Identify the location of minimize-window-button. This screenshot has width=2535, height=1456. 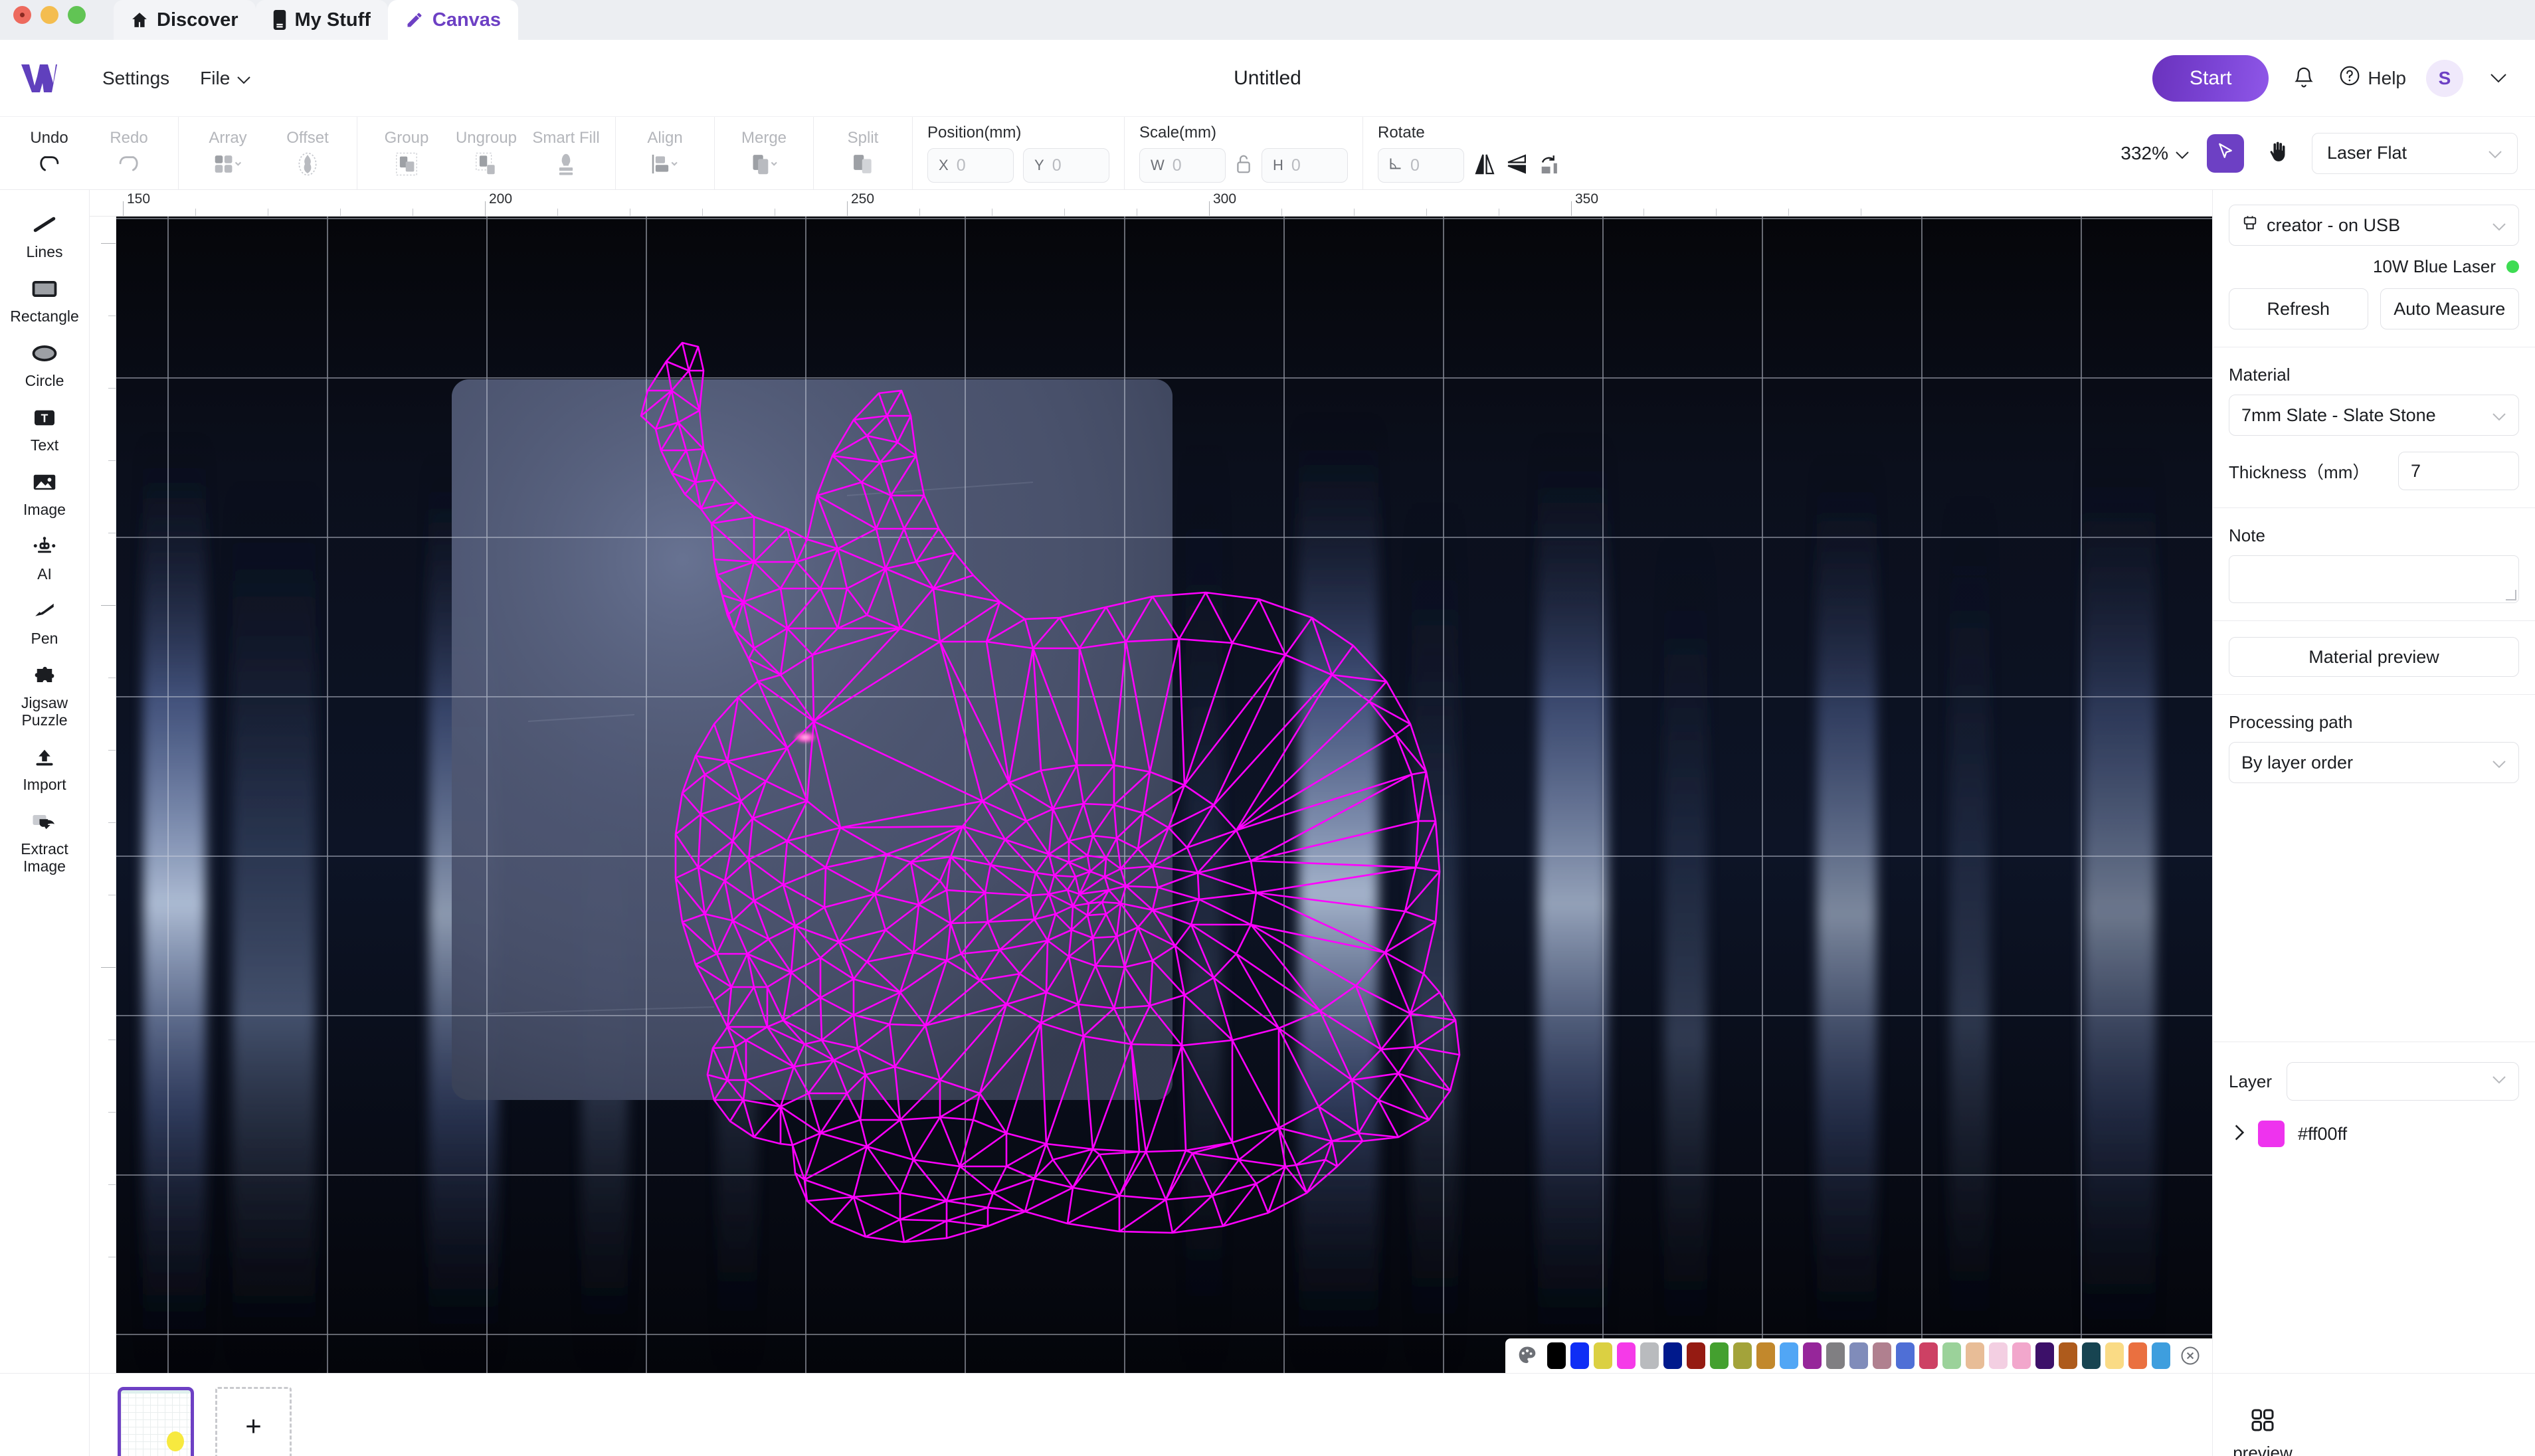
(50, 14).